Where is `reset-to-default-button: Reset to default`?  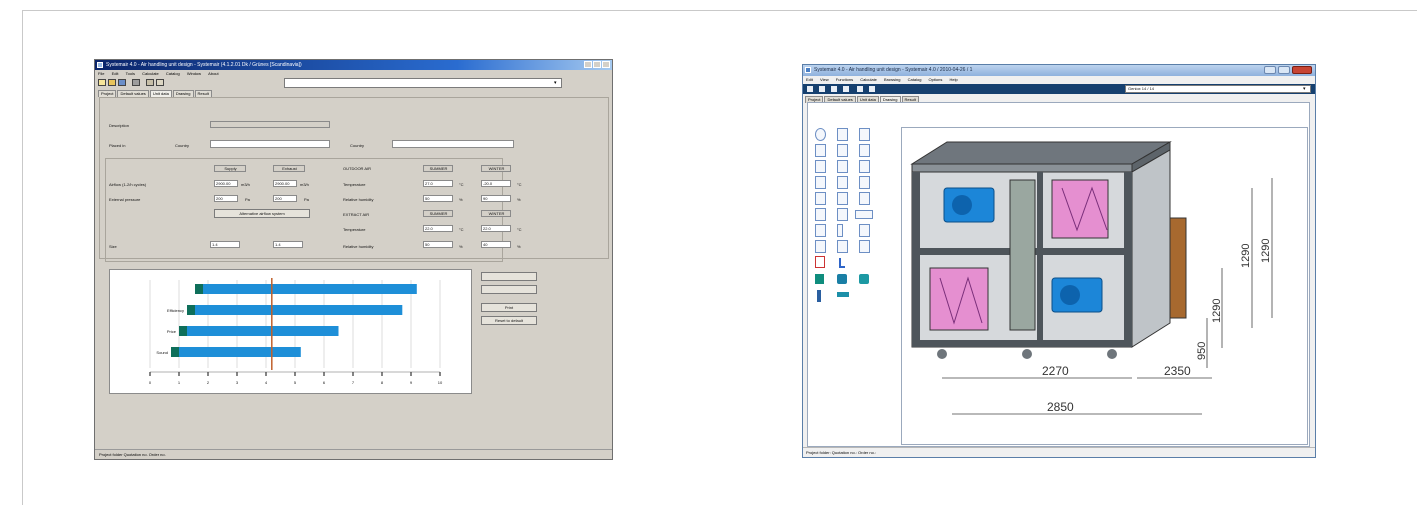
reset-to-default-button: Reset to default is located at coordinates (509, 320).